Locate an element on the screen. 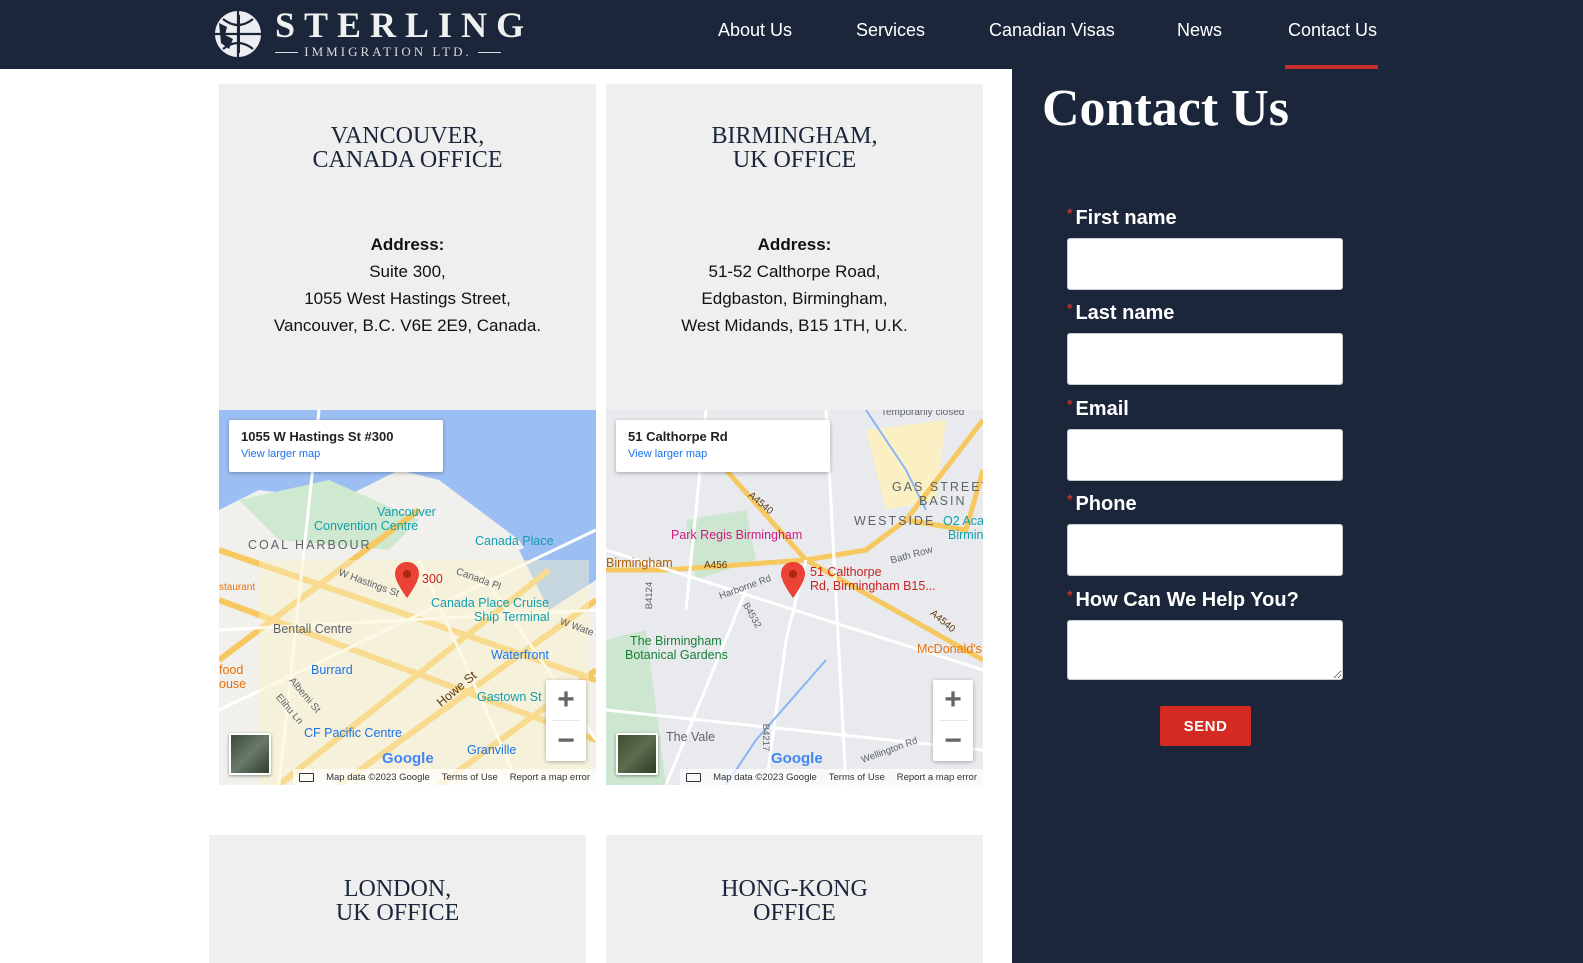 The width and height of the screenshot is (1583, 963). nav-news: News is located at coordinates (1199, 30).